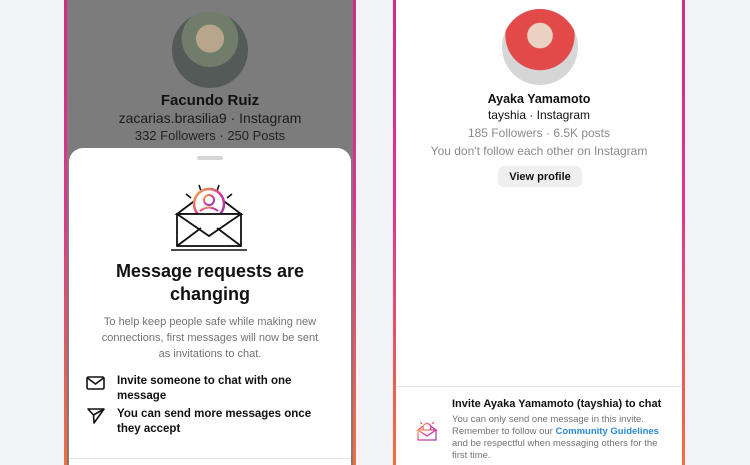 This screenshot has width=750, height=465. What do you see at coordinates (606, 431) in the screenshot?
I see `community-guidelines-link: Community Guidelines` at bounding box center [606, 431].